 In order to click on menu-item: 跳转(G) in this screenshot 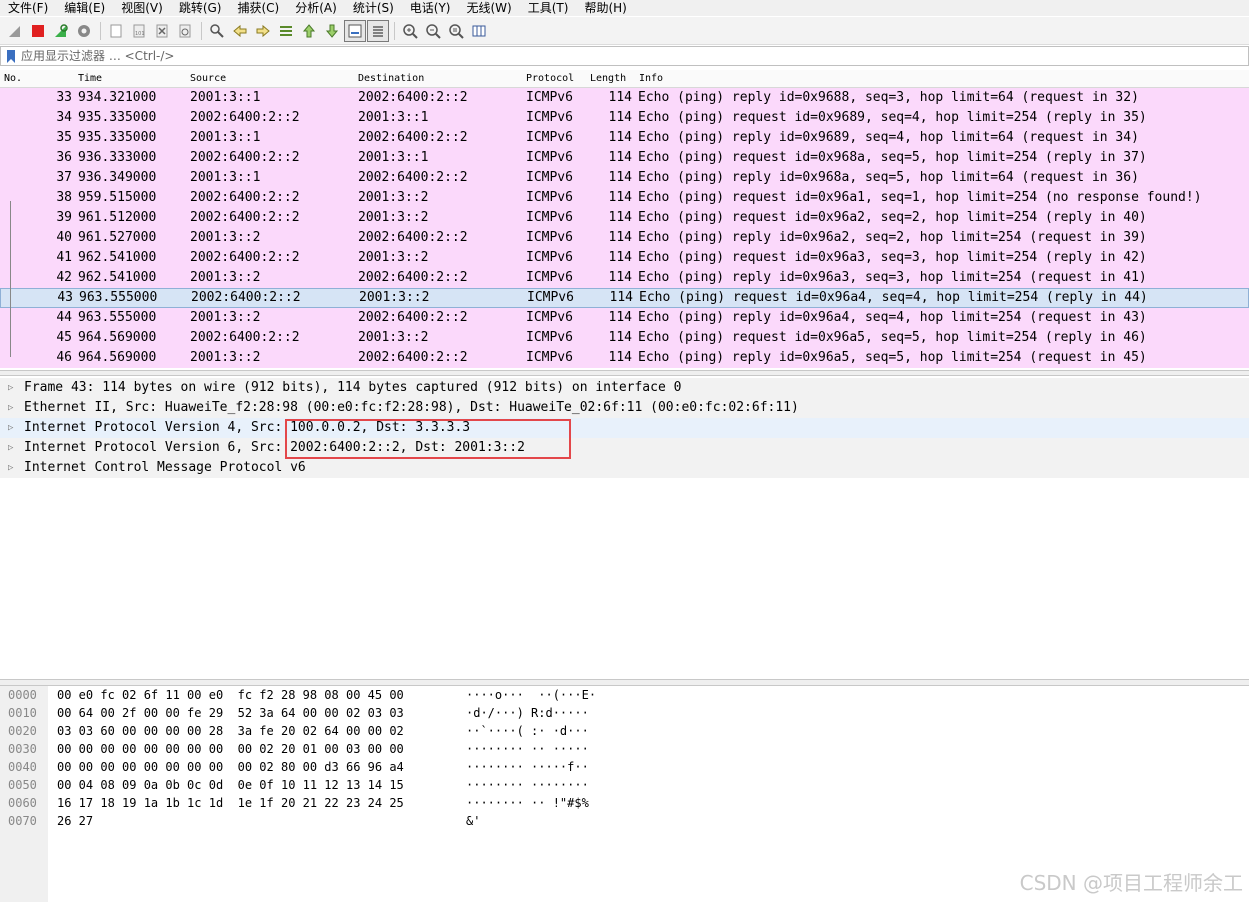, I will do `click(200, 8)`.